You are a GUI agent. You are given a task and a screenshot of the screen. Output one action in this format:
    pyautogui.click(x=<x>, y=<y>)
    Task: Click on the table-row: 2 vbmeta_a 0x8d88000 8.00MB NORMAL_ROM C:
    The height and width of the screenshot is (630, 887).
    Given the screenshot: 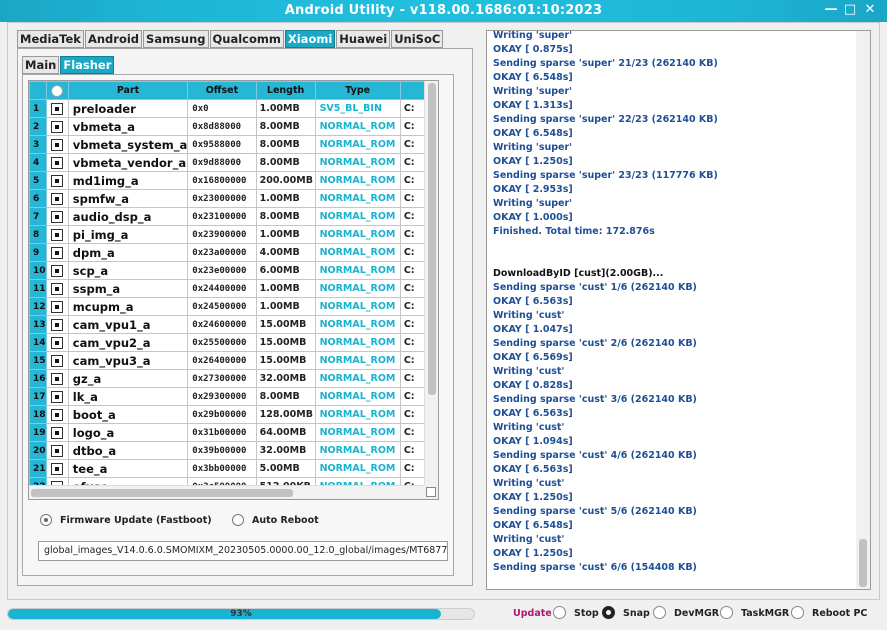 What is the action you would take?
    pyautogui.click(x=227, y=126)
    